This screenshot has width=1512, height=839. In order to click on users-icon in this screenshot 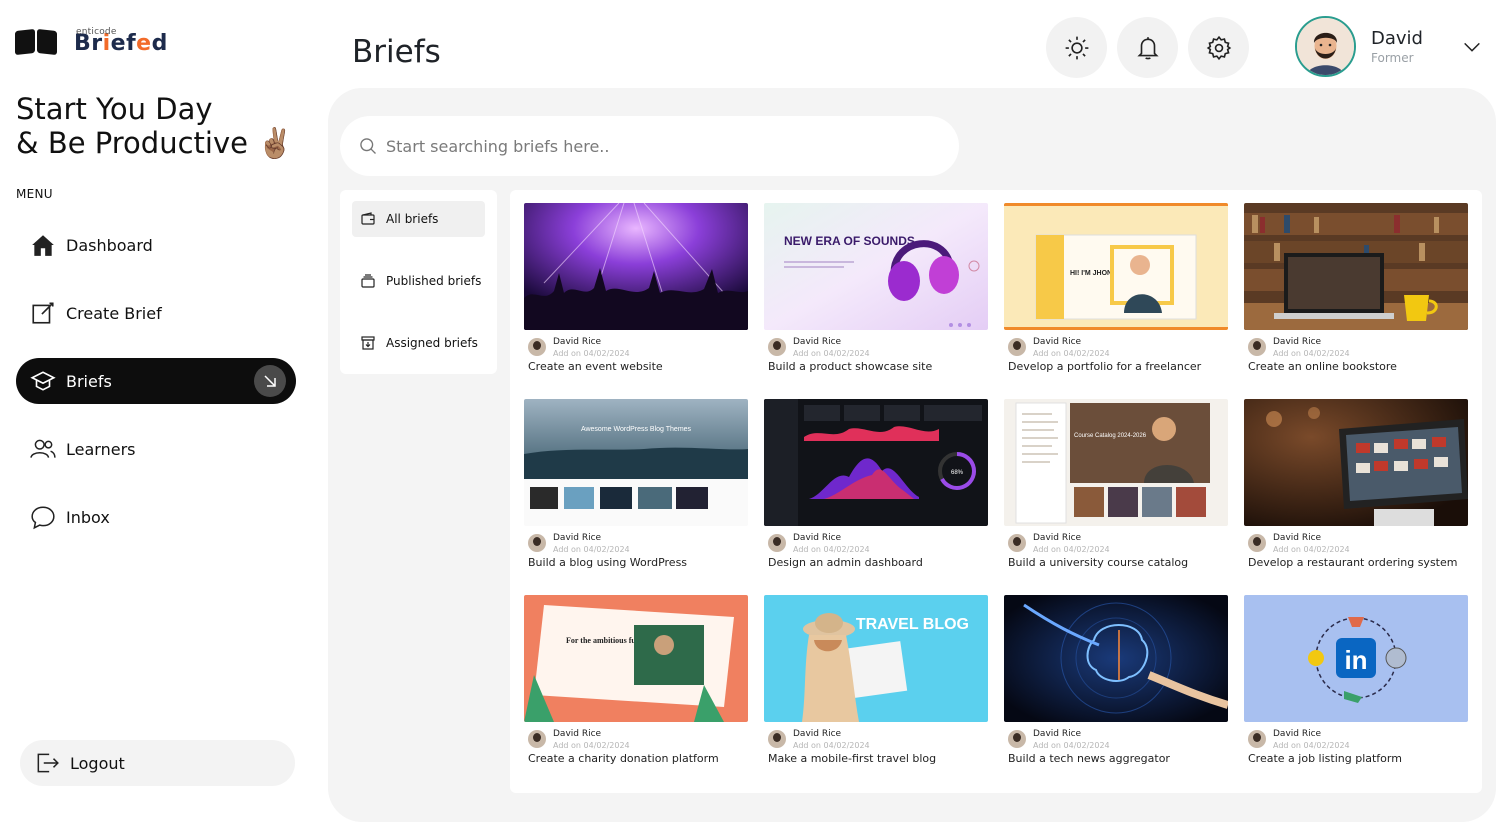, I will do `click(43, 448)`.